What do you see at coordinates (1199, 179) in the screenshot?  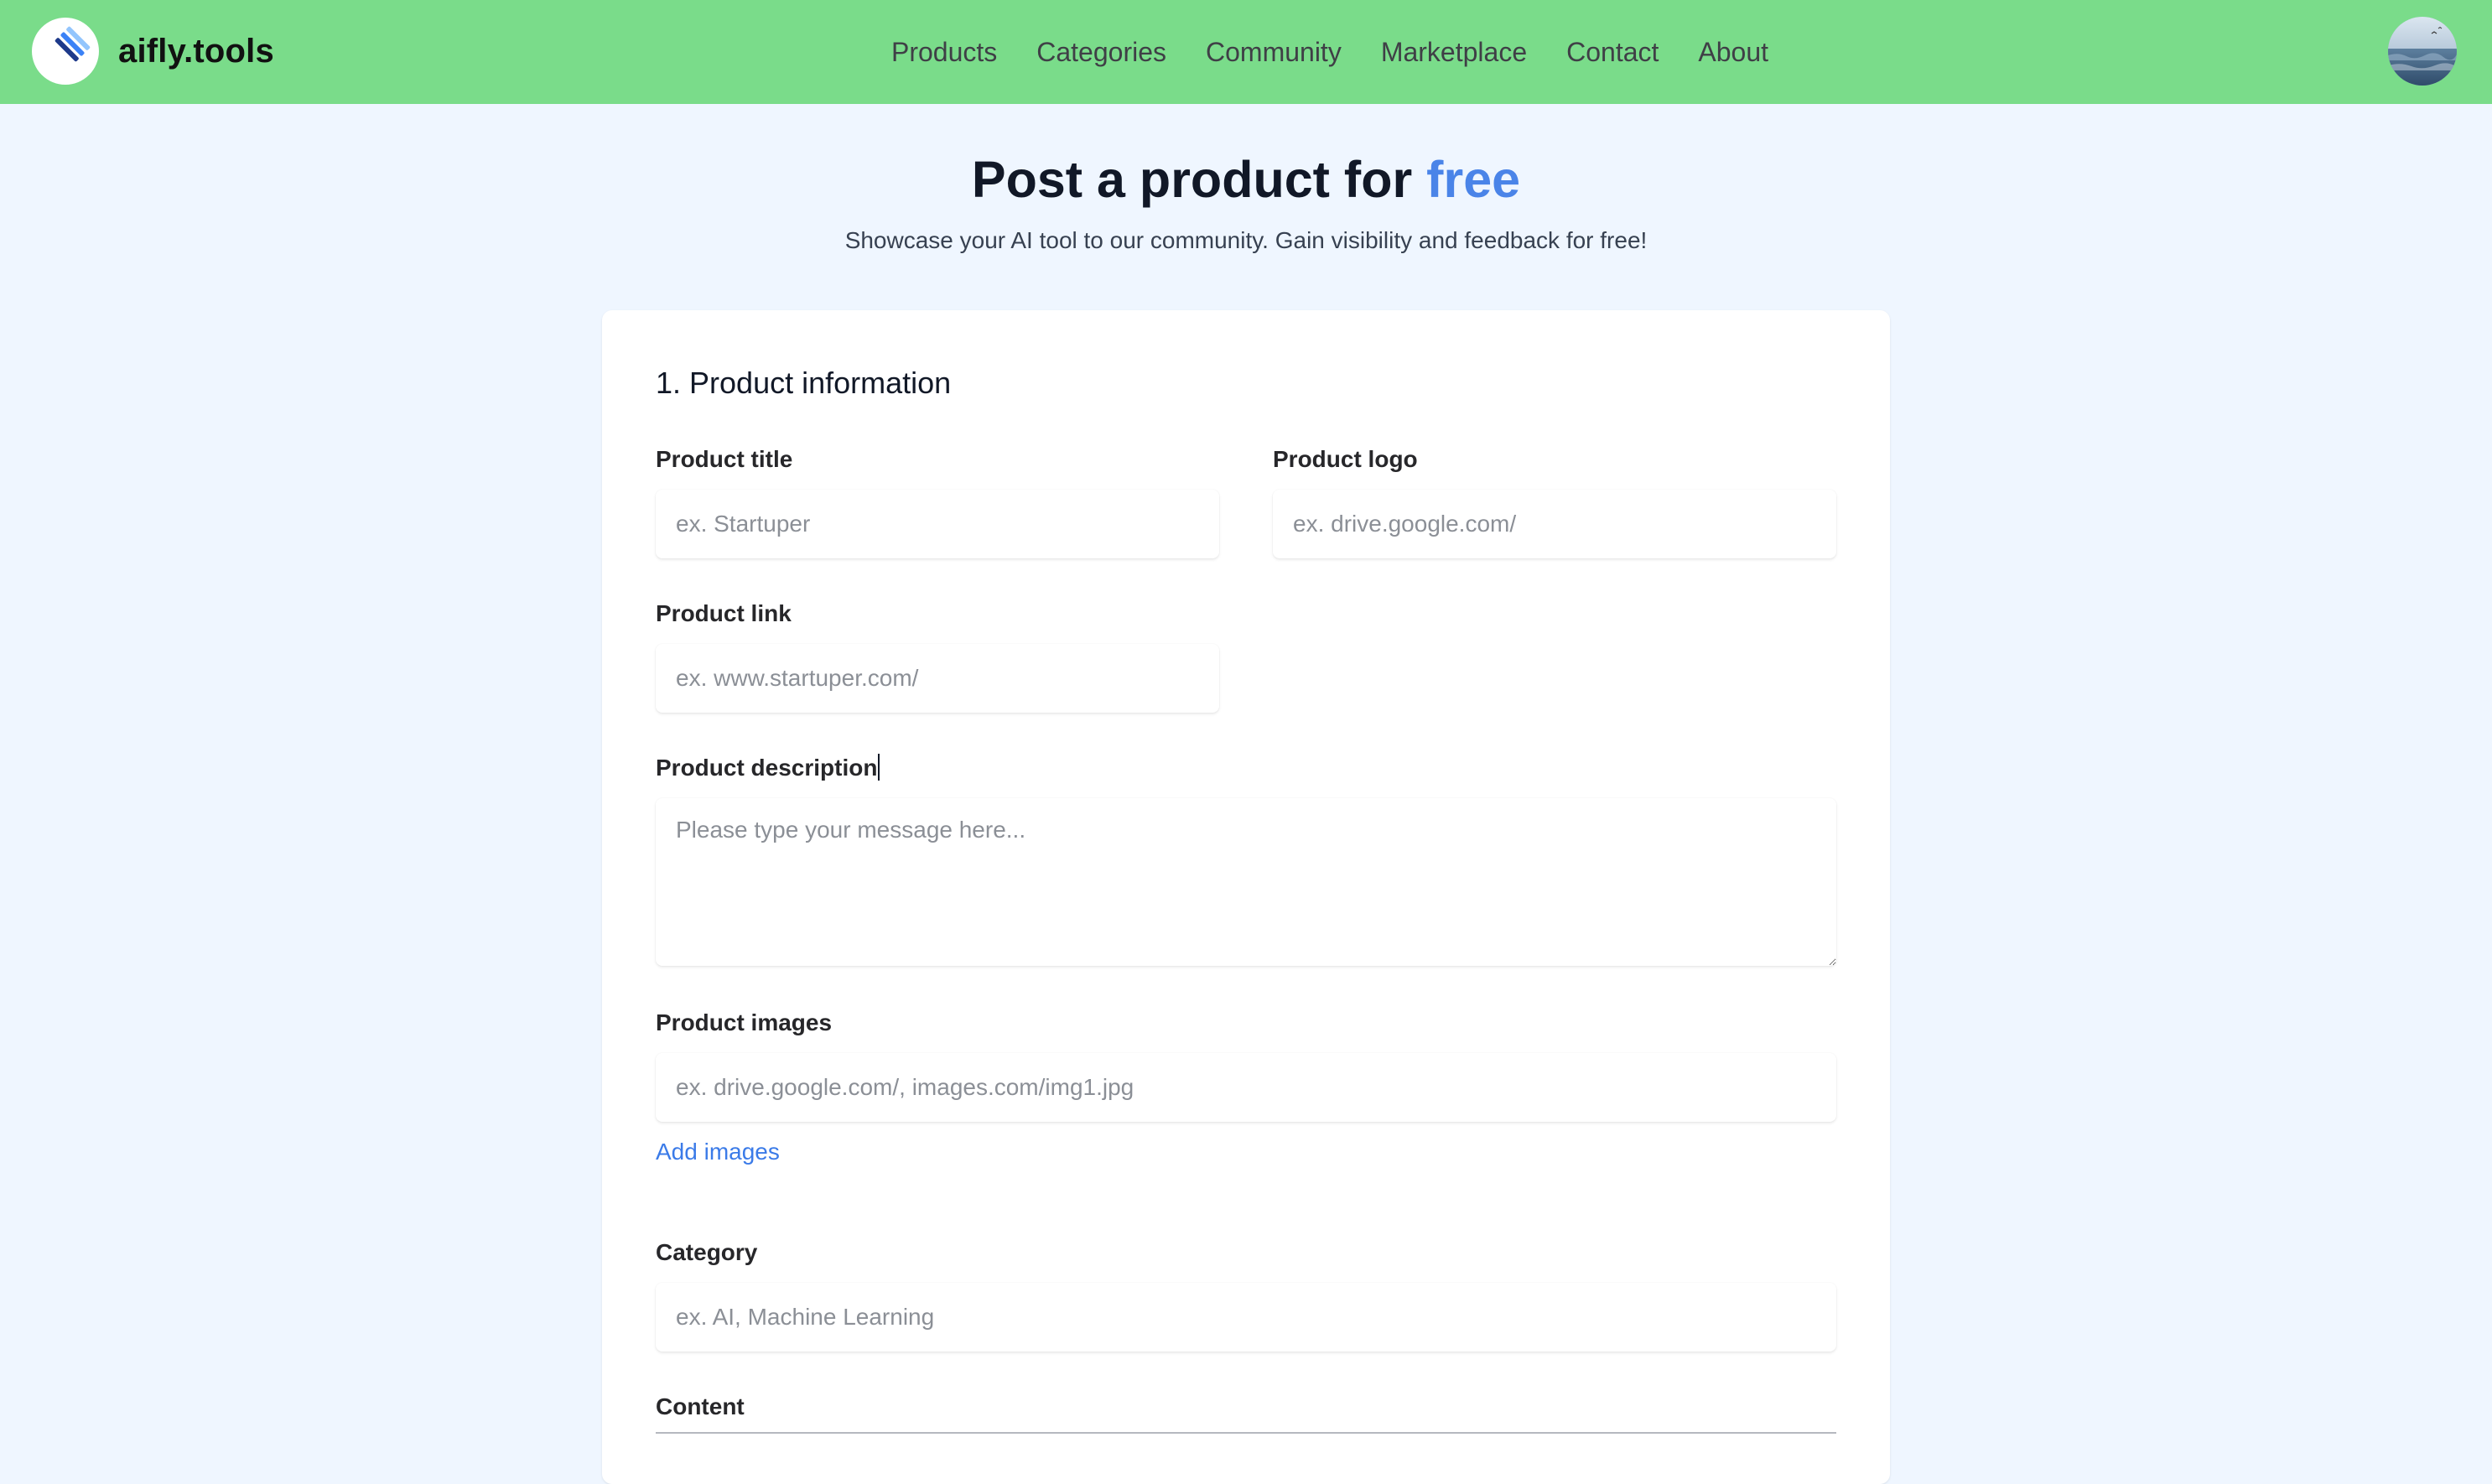 I see `page-title-main: Post a product for` at bounding box center [1199, 179].